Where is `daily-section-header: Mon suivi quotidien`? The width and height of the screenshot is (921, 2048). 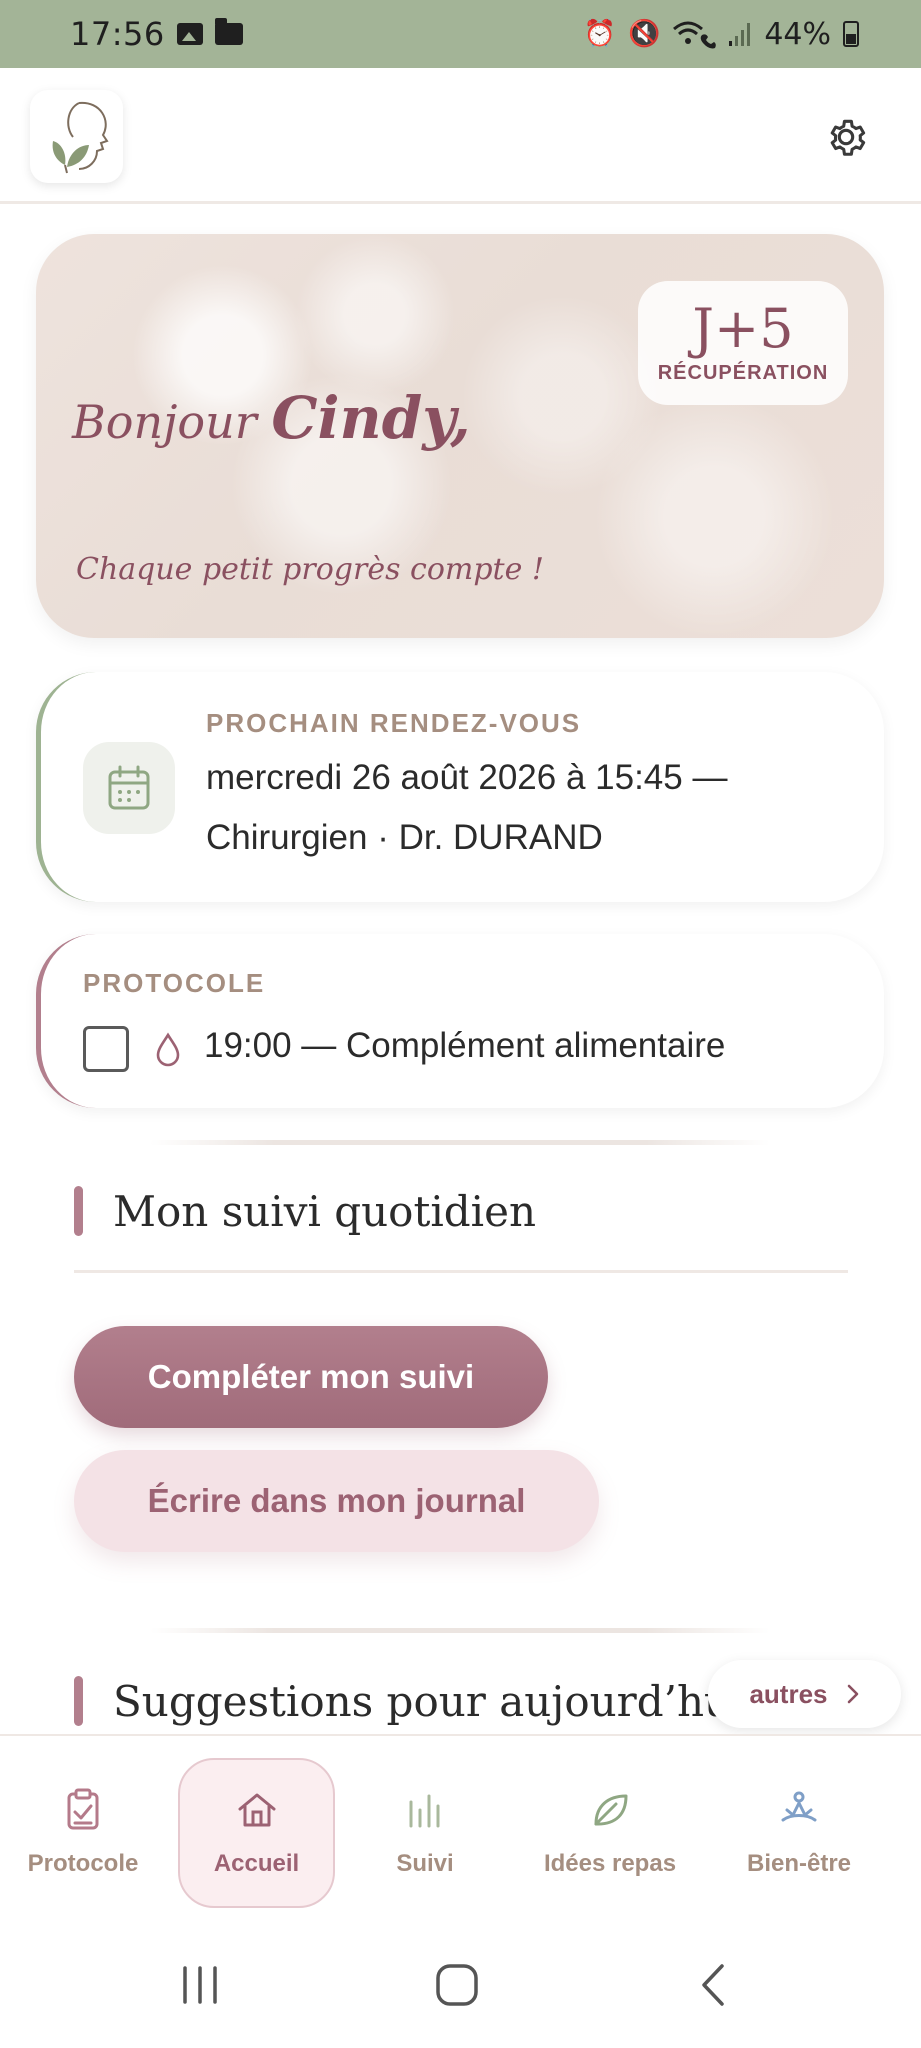
daily-section-header: Mon suivi quotidien is located at coordinates (305, 1211).